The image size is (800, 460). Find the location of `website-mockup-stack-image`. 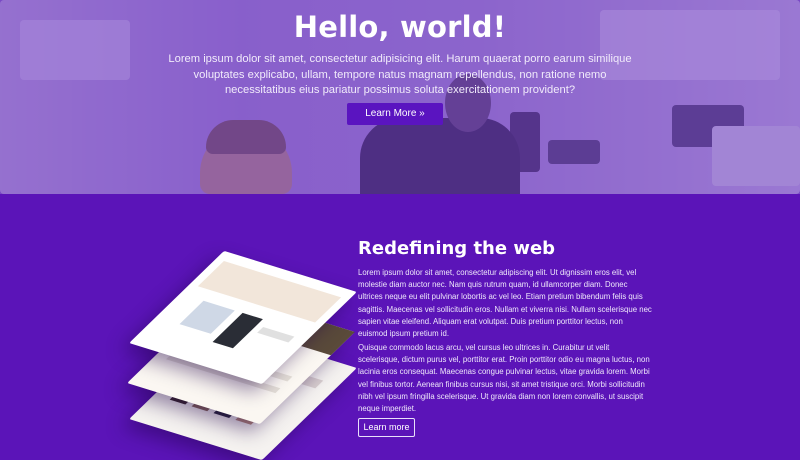

website-mockup-stack-image is located at coordinates (242, 355).